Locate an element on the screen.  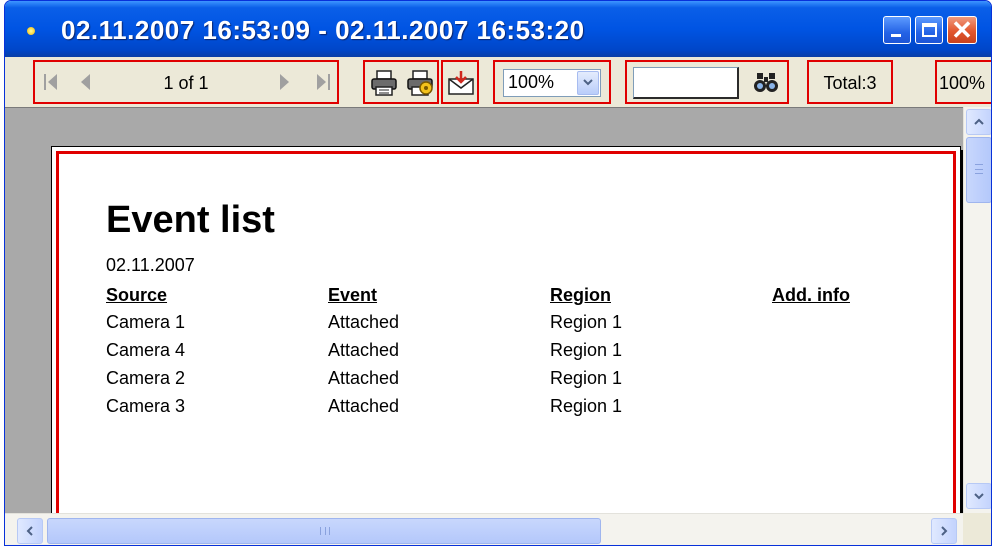
minimize-icon is located at coordinates (896, 35).